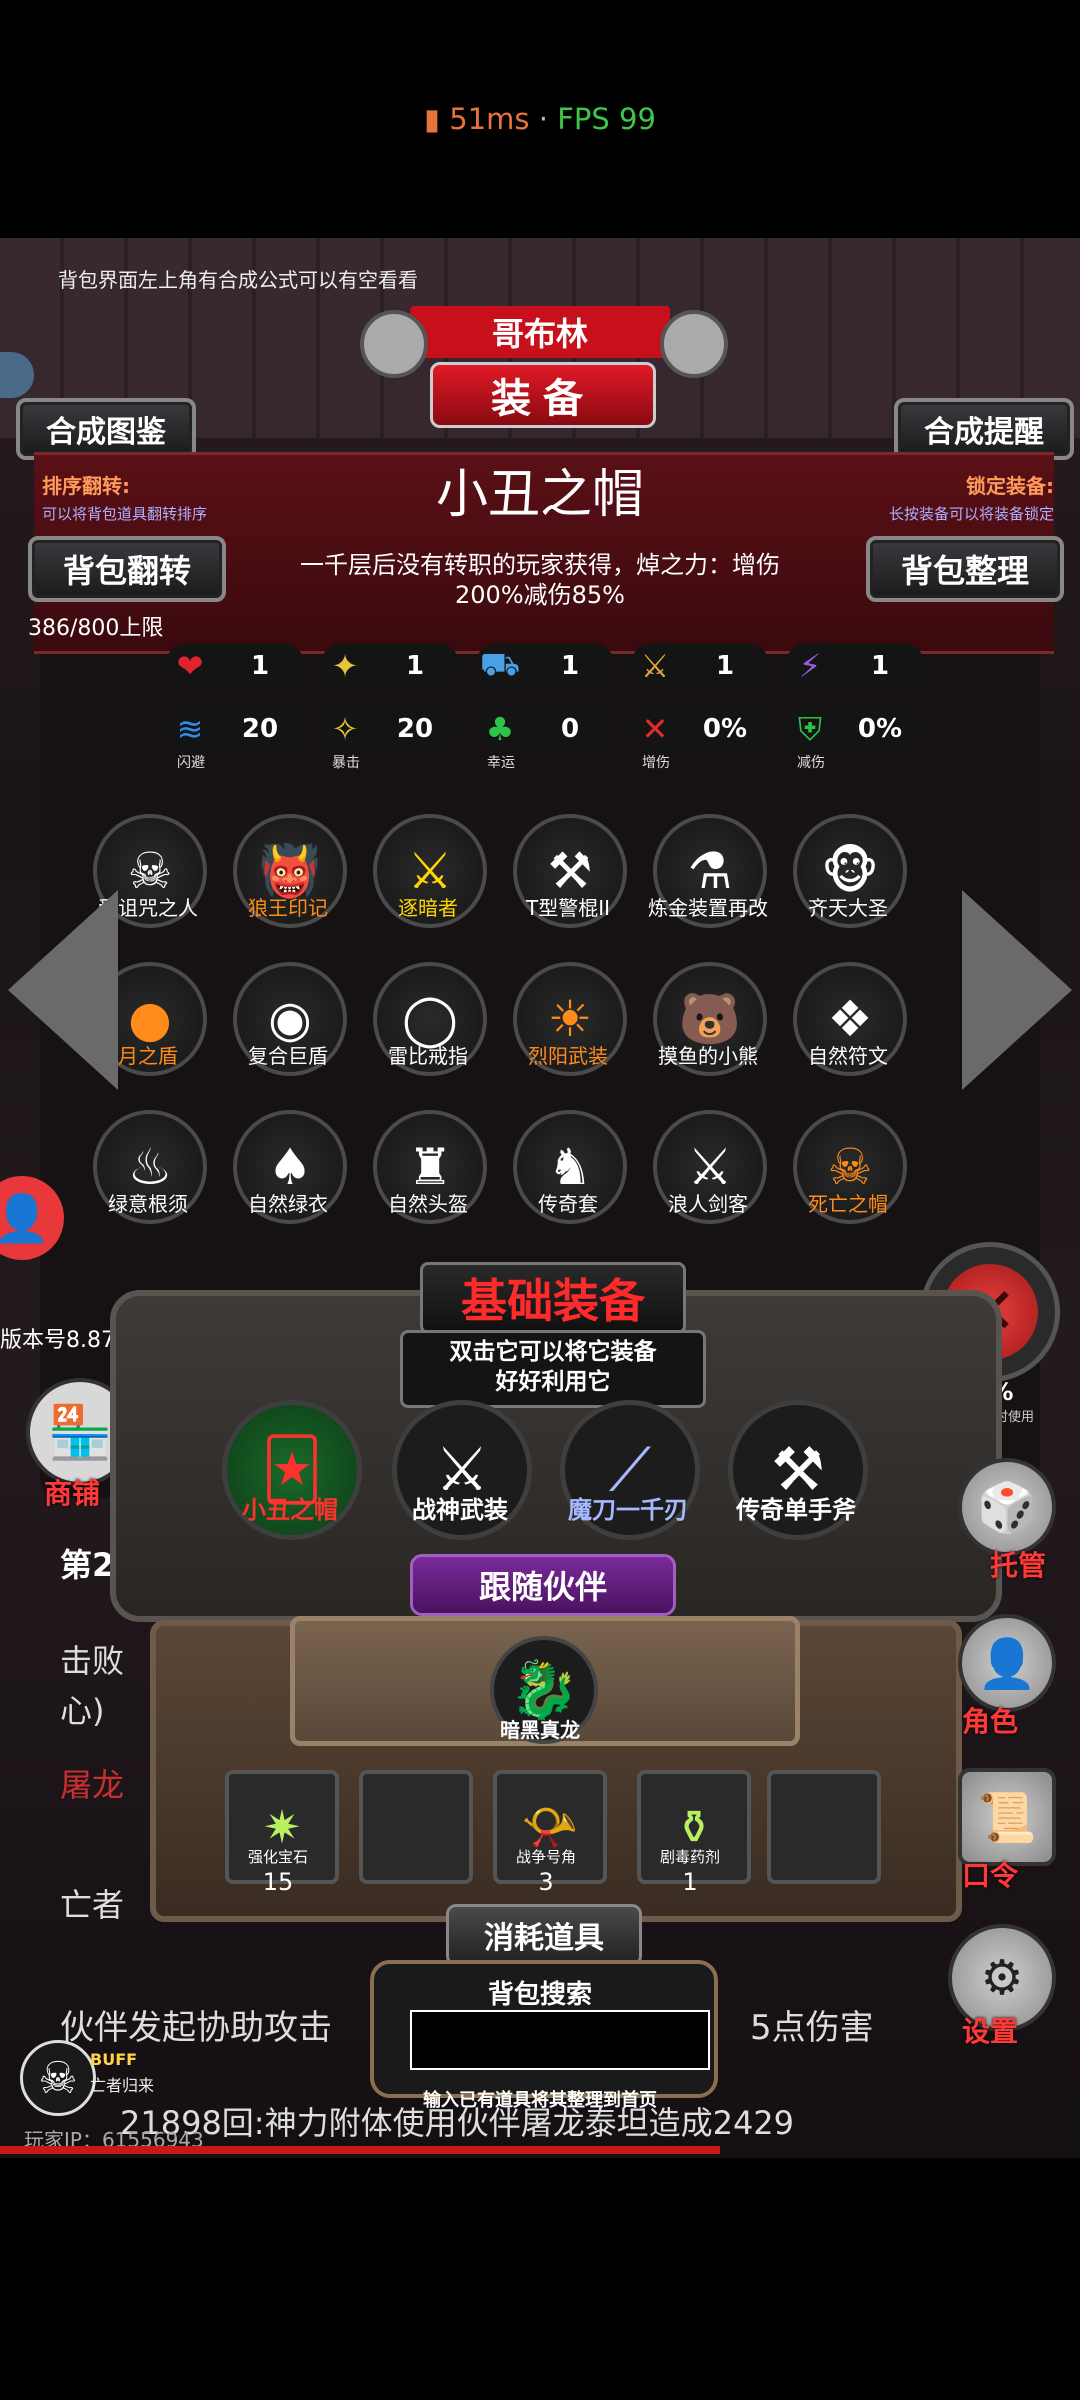 This screenshot has width=1080, height=2400. Describe the element at coordinates (540, 2100) in the screenshot. I see `search-hint: 输入已有道具将其整理到首页` at that location.